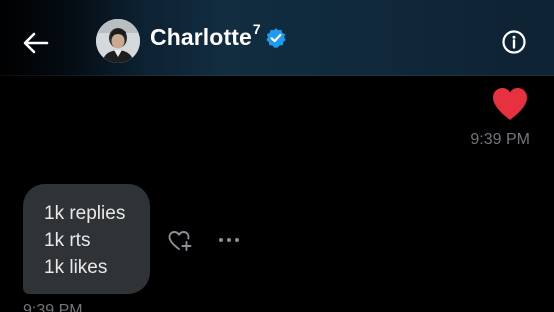 The height and width of the screenshot is (312, 554). What do you see at coordinates (67, 240) in the screenshot?
I see `message-line: 1k rts` at bounding box center [67, 240].